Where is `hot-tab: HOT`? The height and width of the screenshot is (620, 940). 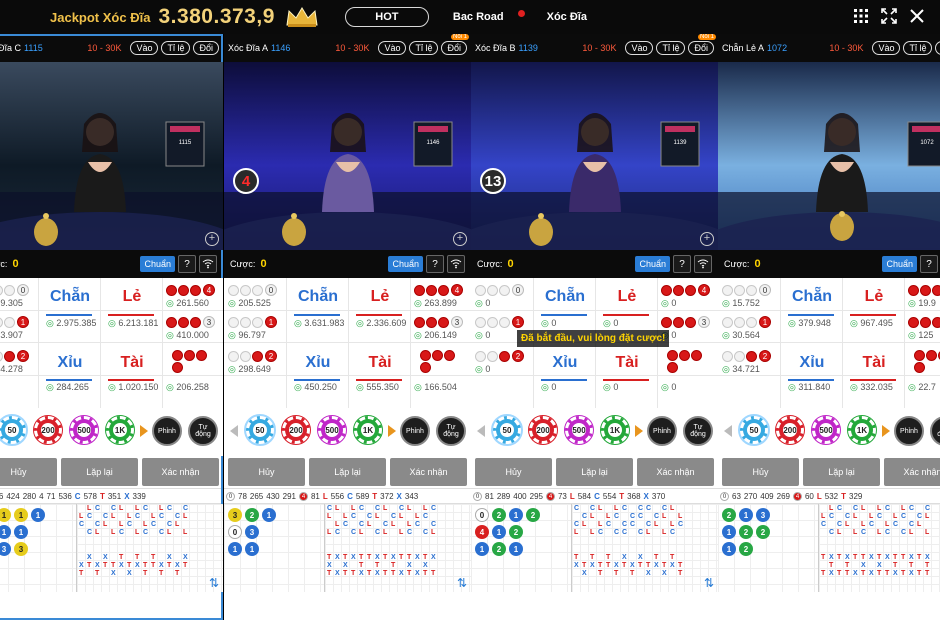 hot-tab: HOT is located at coordinates (386, 17).